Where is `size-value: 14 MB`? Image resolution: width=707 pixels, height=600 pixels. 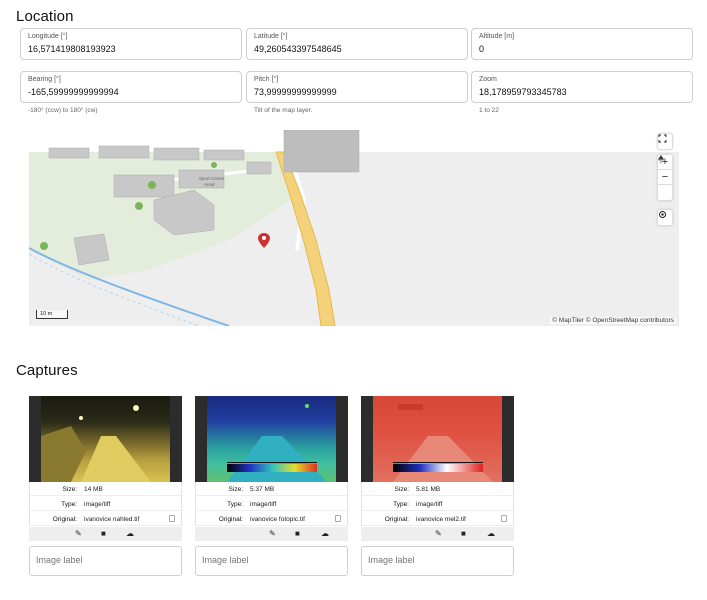 size-value: 14 MB is located at coordinates (93, 489).